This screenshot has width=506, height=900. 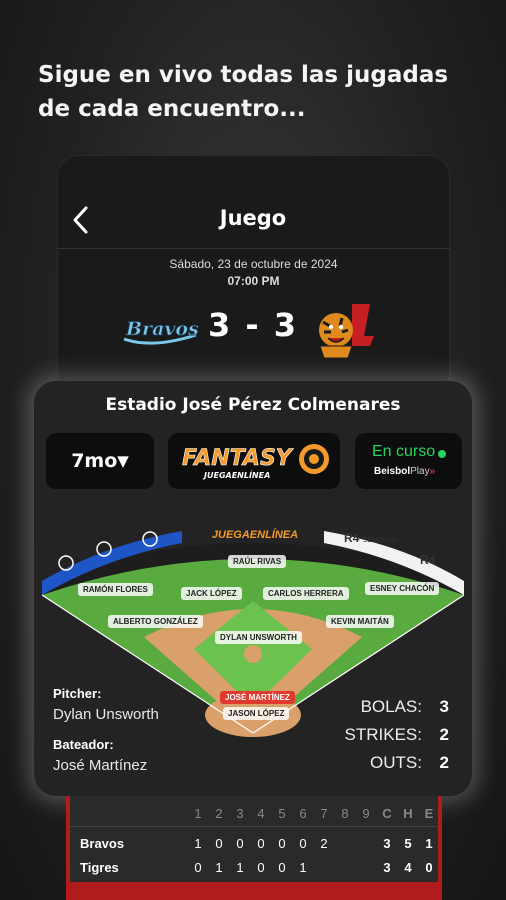 I want to click on errors-total: 1, so click(x=429, y=843).